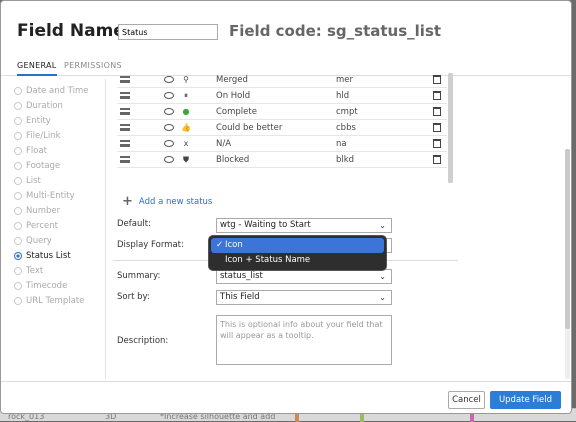 This screenshot has width=576, height=422. What do you see at coordinates (60, 225) in the screenshot?
I see `field-type-option: Percent` at bounding box center [60, 225].